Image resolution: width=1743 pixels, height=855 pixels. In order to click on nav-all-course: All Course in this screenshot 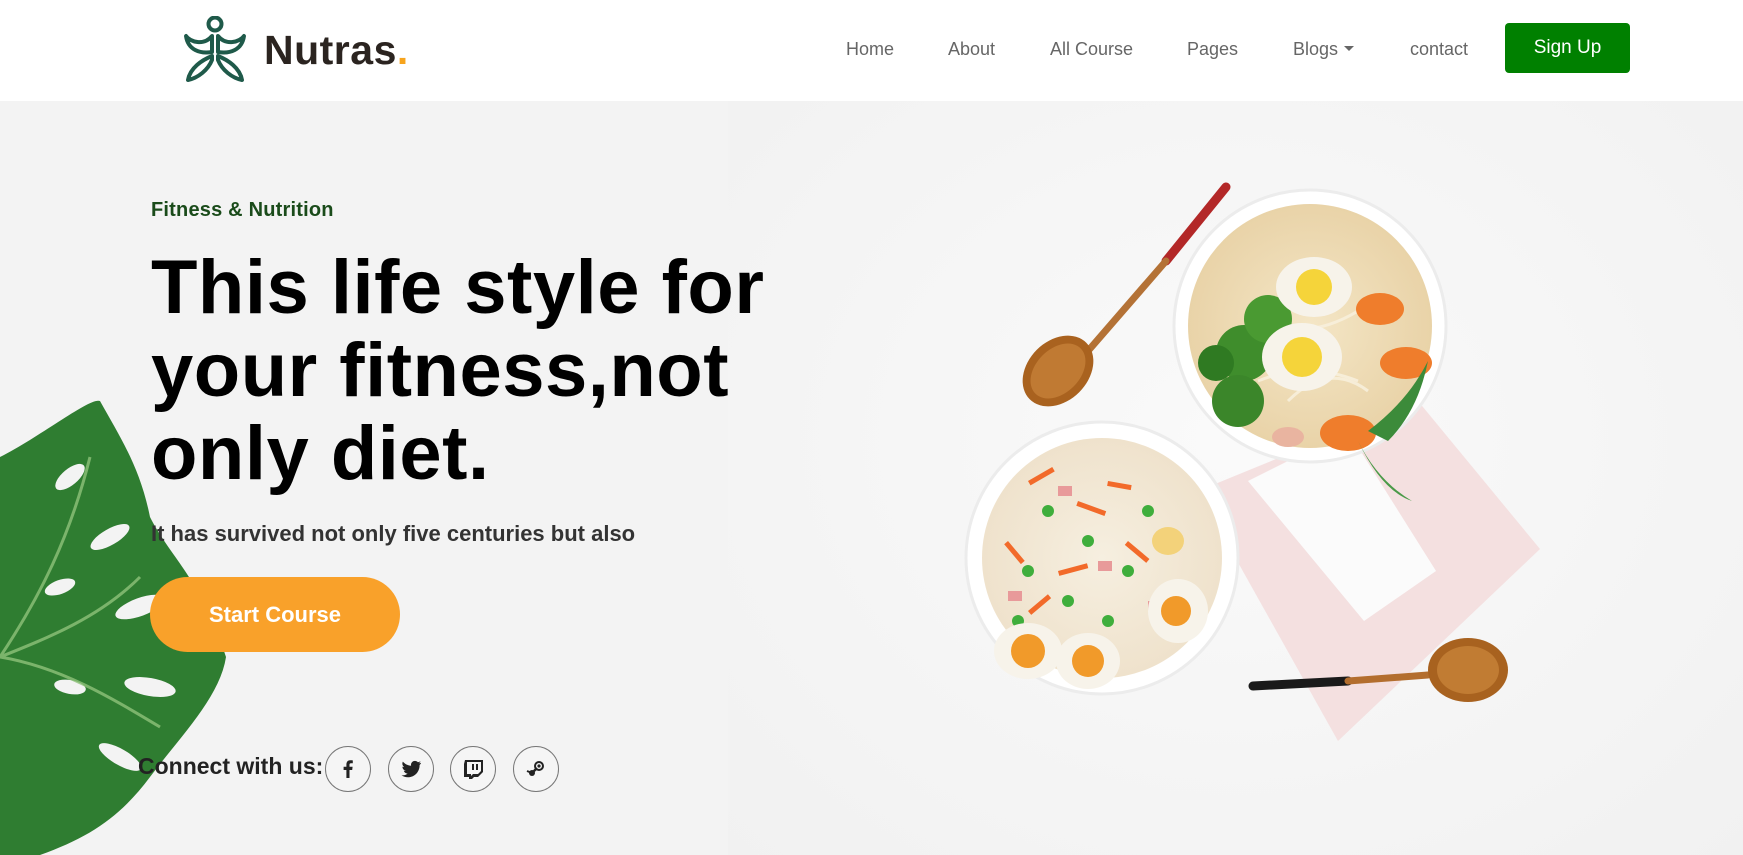, I will do `click(1091, 49)`.